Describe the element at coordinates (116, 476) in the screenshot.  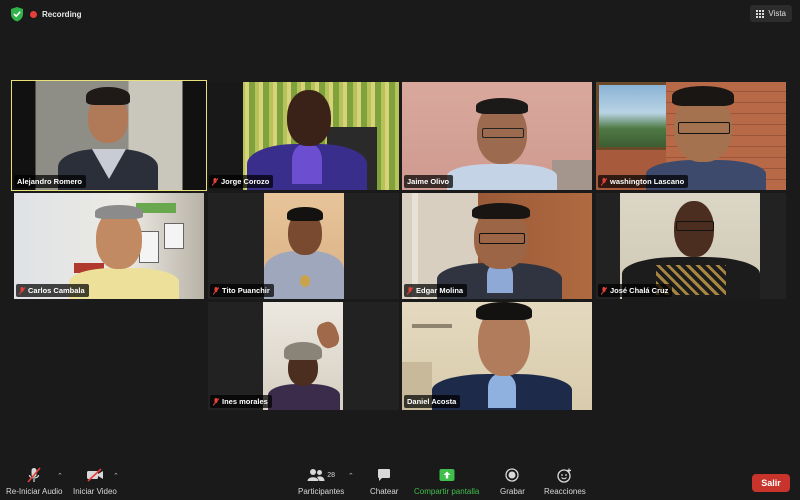
I see `video-options-chevron-icon: ⌃` at that location.